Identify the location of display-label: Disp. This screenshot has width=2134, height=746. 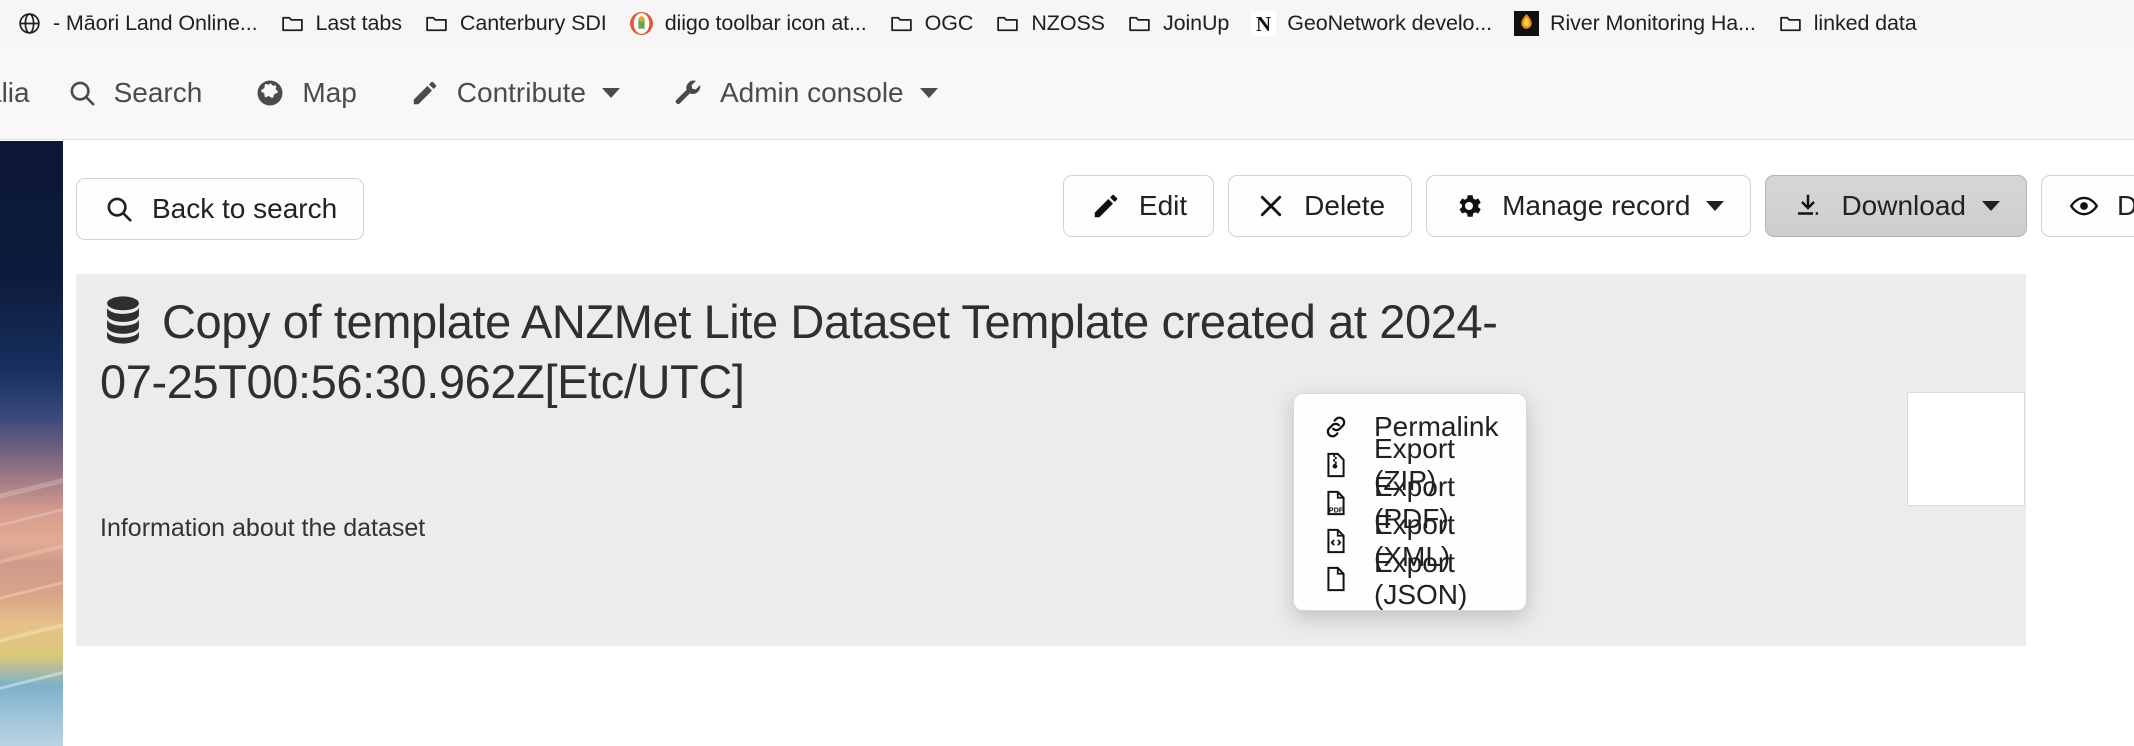
(2125, 205).